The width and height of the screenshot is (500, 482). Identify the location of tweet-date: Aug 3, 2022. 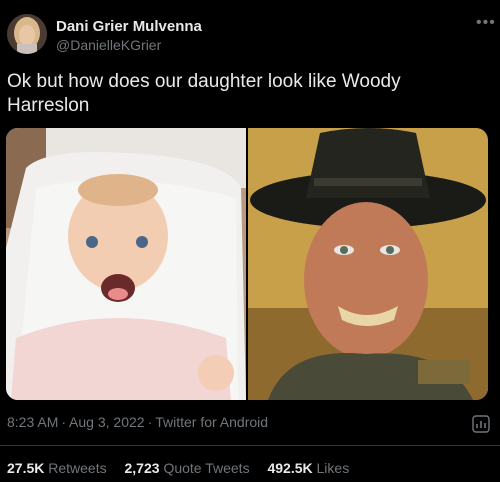
(107, 422).